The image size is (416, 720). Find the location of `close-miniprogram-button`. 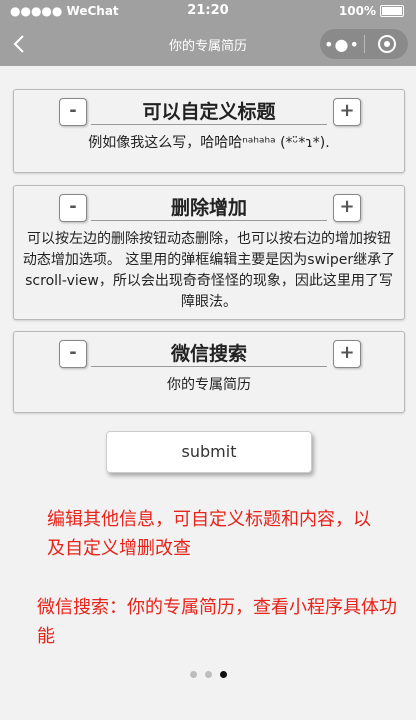

close-miniprogram-button is located at coordinates (386, 44).